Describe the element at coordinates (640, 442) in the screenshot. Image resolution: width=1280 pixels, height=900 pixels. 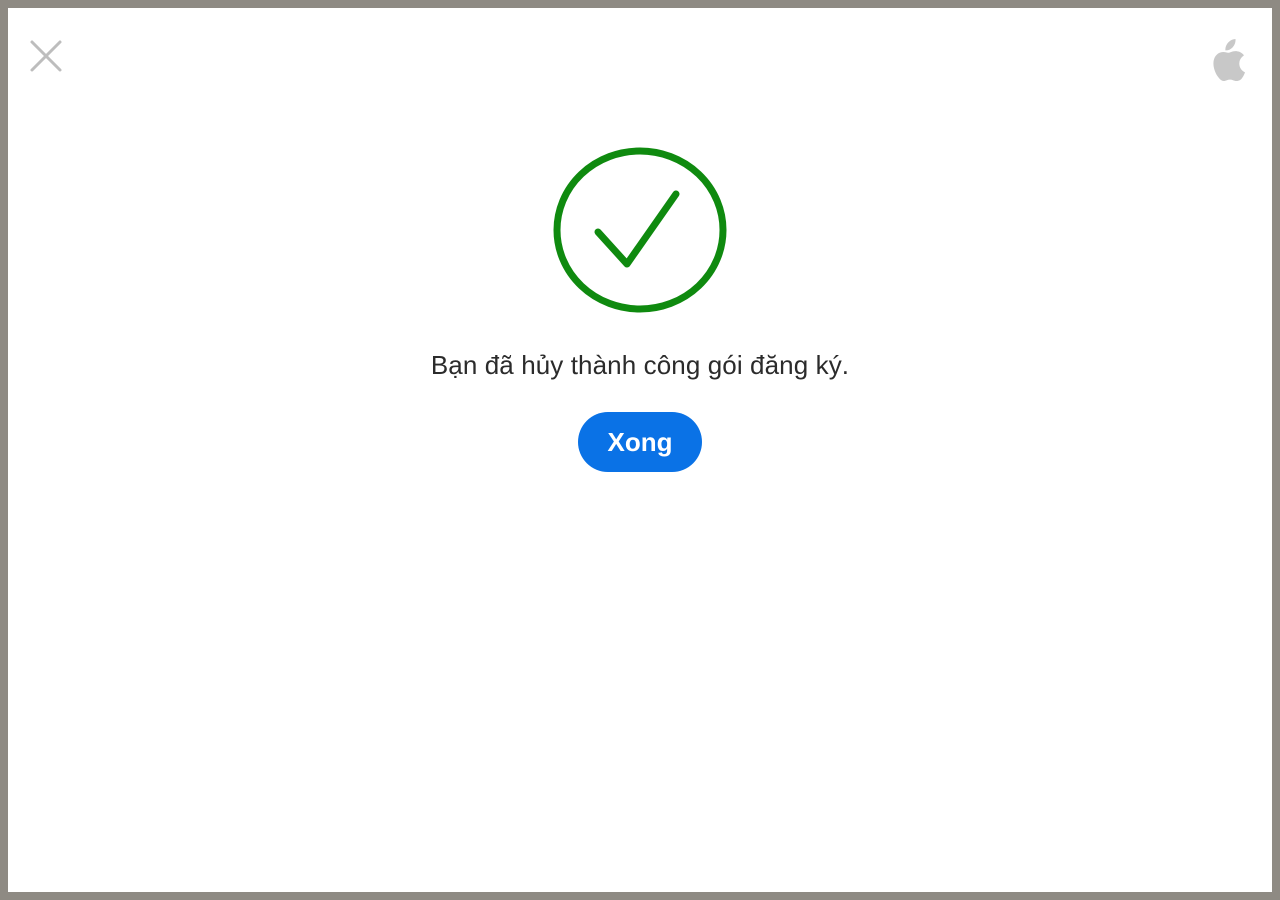
I see `done-button: Xong` at that location.